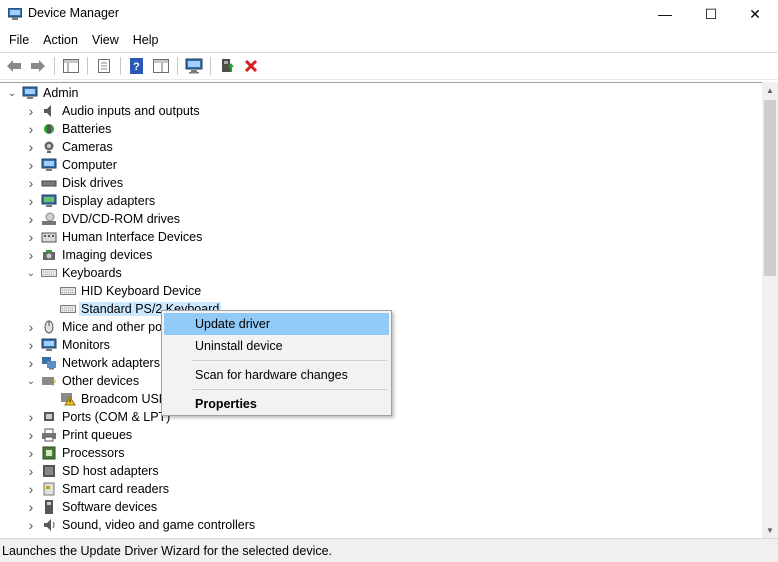 This screenshot has height=562, width=778. Describe the element at coordinates (70, 66) in the screenshot. I see `show-hide-console-tree-button` at that location.